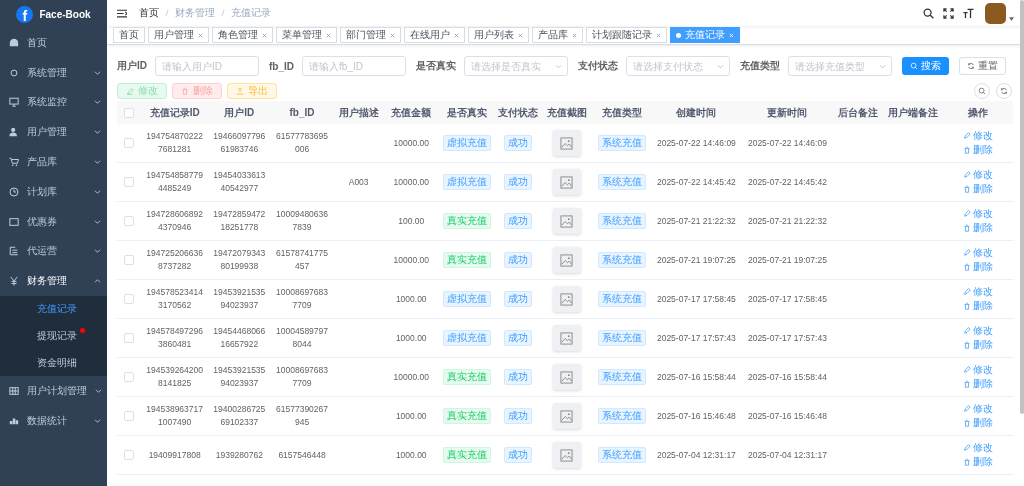  Describe the element at coordinates (1011, 19) in the screenshot. I see `caret-icon` at that location.